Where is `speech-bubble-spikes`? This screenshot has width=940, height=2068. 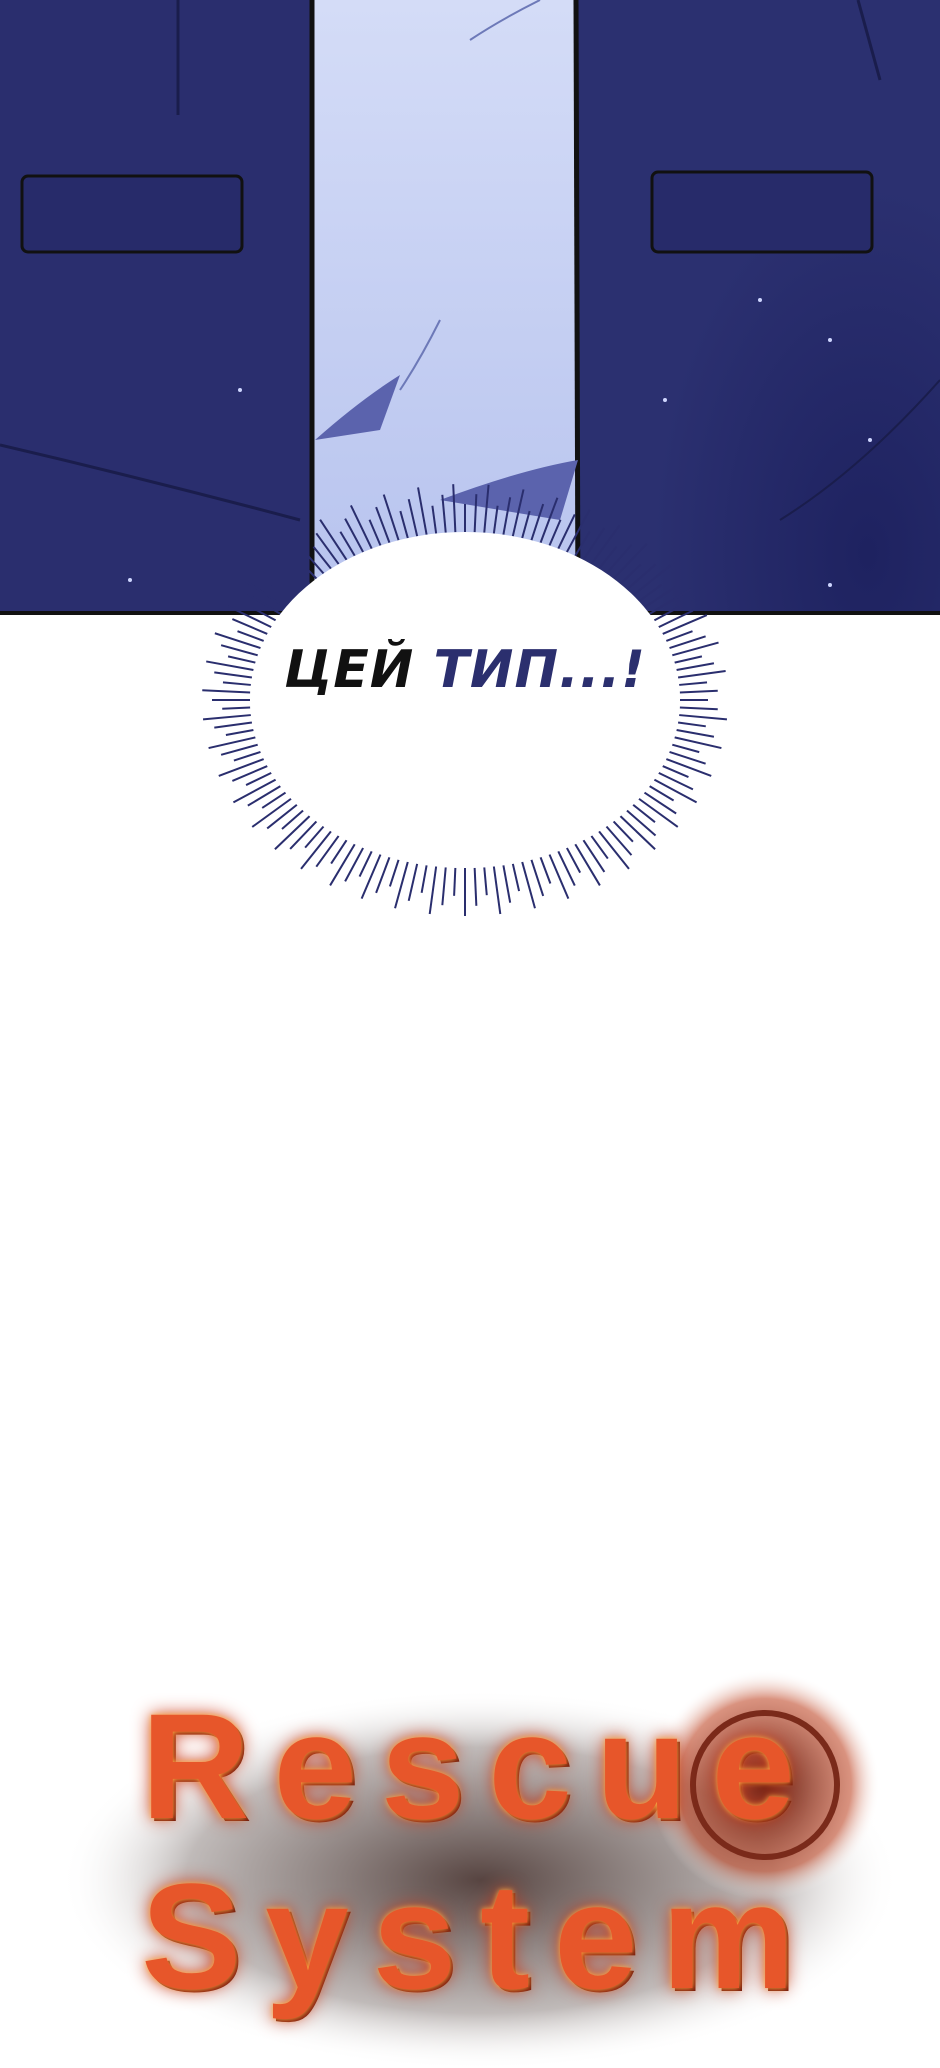
speech-bubble-spikes is located at coordinates (465, 700).